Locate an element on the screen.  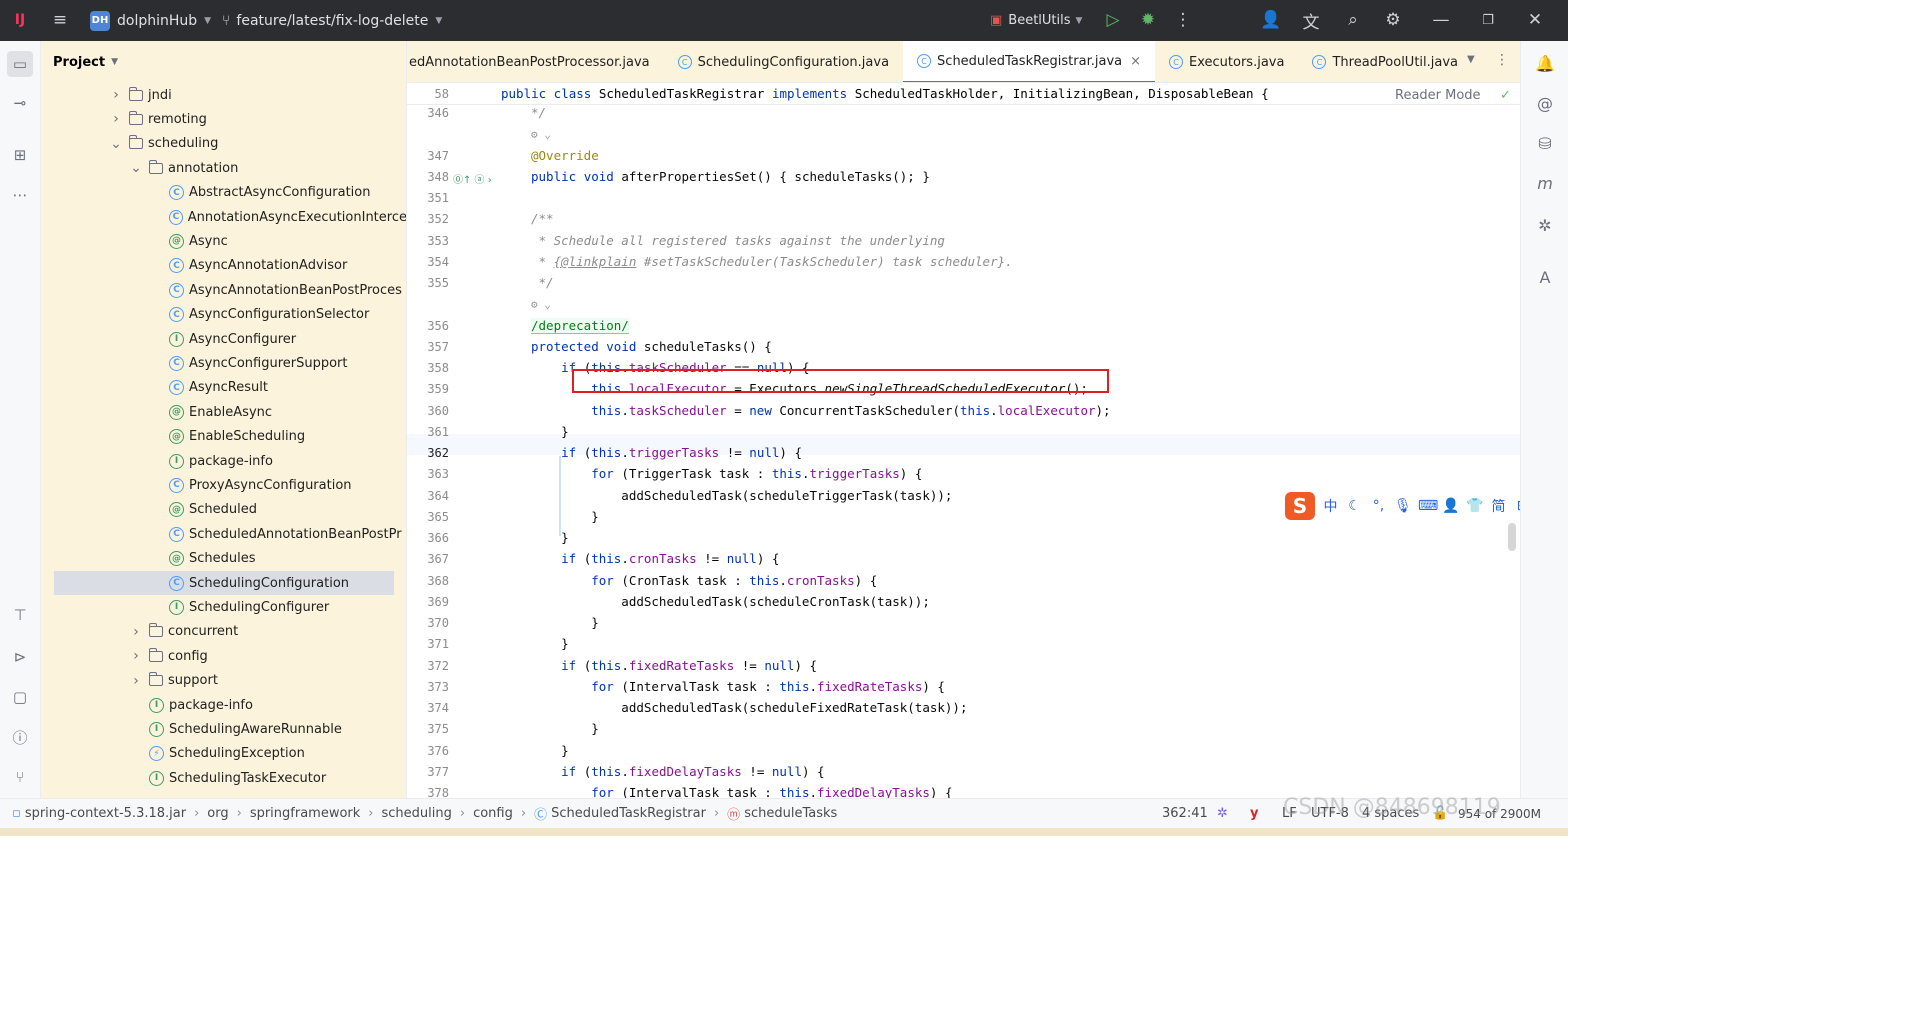
project-folder-icon: ▭ is located at coordinates (20, 64).